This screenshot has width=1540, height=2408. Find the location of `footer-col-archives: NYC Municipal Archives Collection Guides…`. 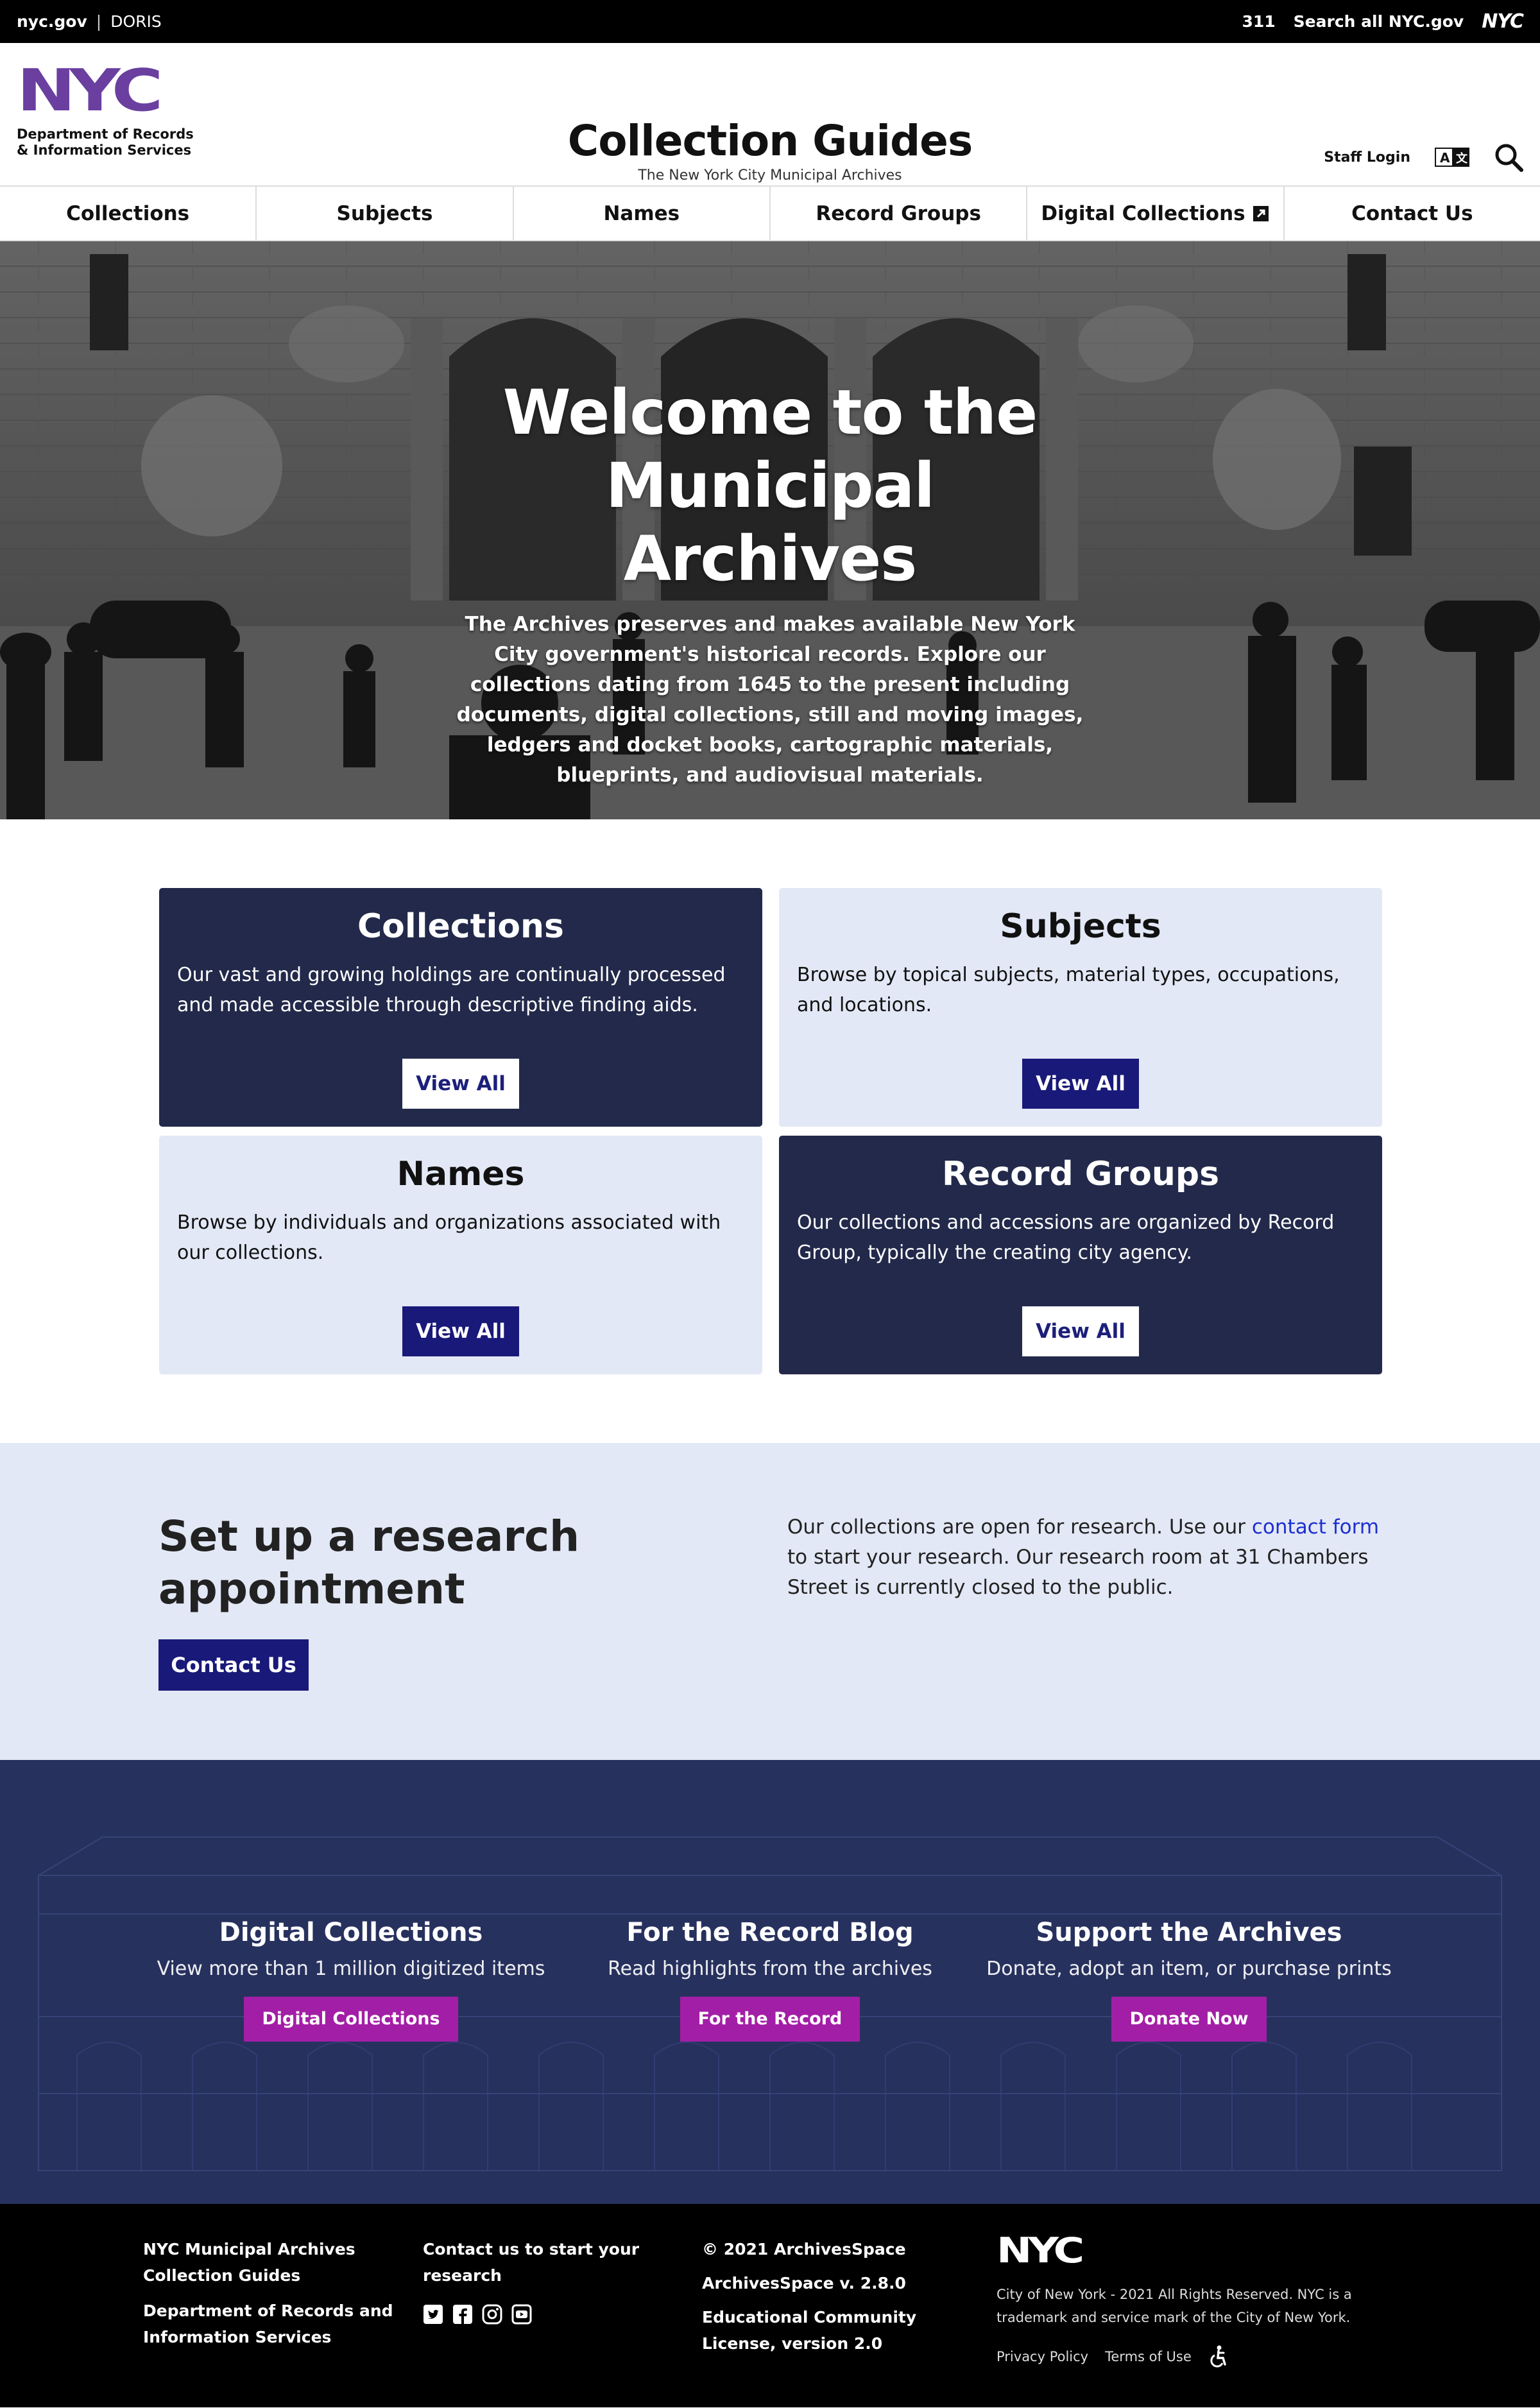

footer-col-archives: NYC Municipal Archives Collection Guides… is located at coordinates (268, 2293).